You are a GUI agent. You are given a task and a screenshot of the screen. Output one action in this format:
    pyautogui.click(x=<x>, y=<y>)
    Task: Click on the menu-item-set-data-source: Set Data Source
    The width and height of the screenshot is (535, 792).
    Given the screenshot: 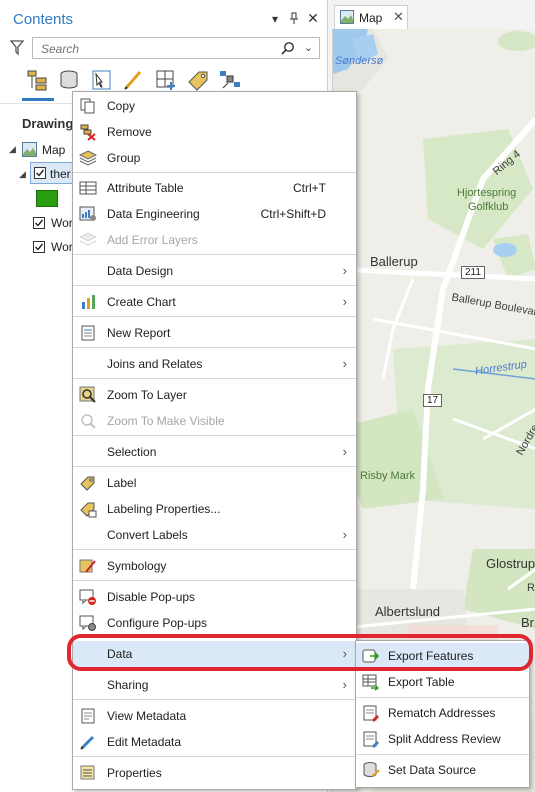 What is the action you would take?
    pyautogui.click(x=442, y=770)
    